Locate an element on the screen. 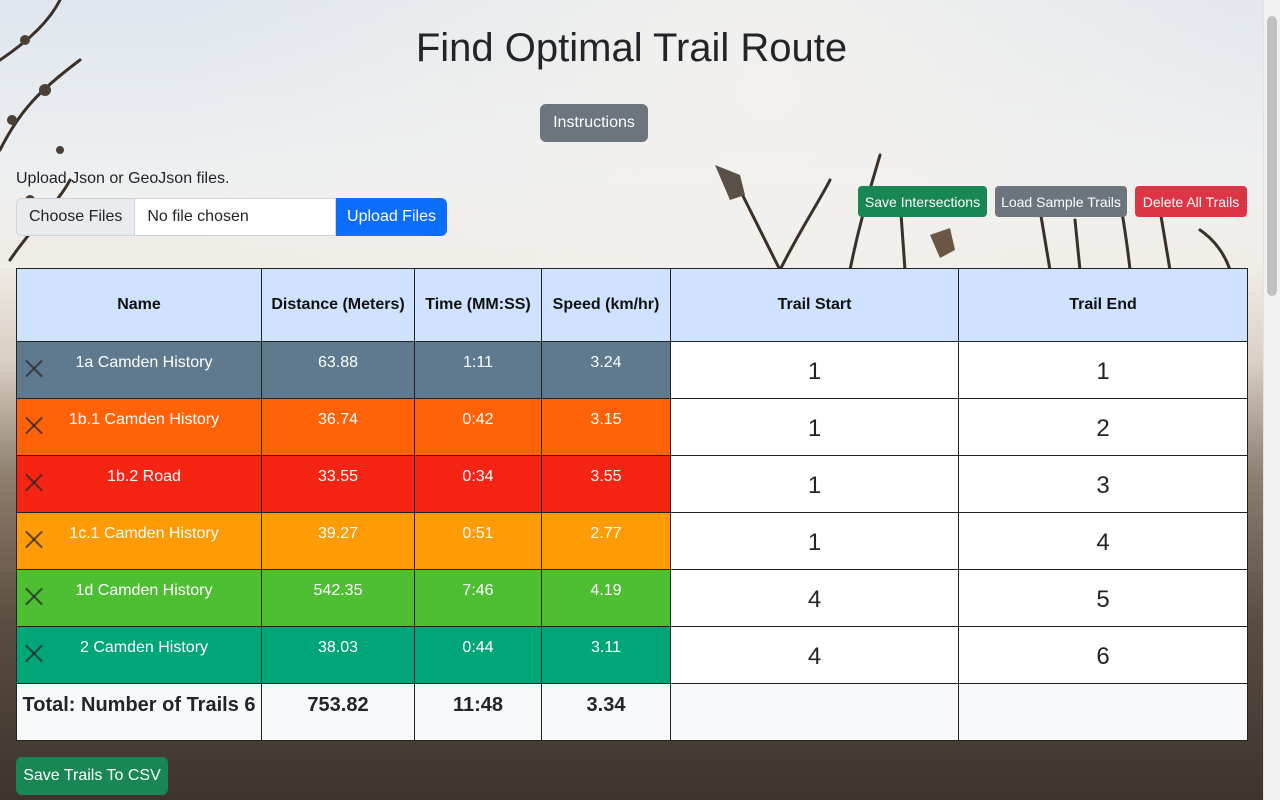 The image size is (1280, 800). trail-speed: 3.55 is located at coordinates (606, 484).